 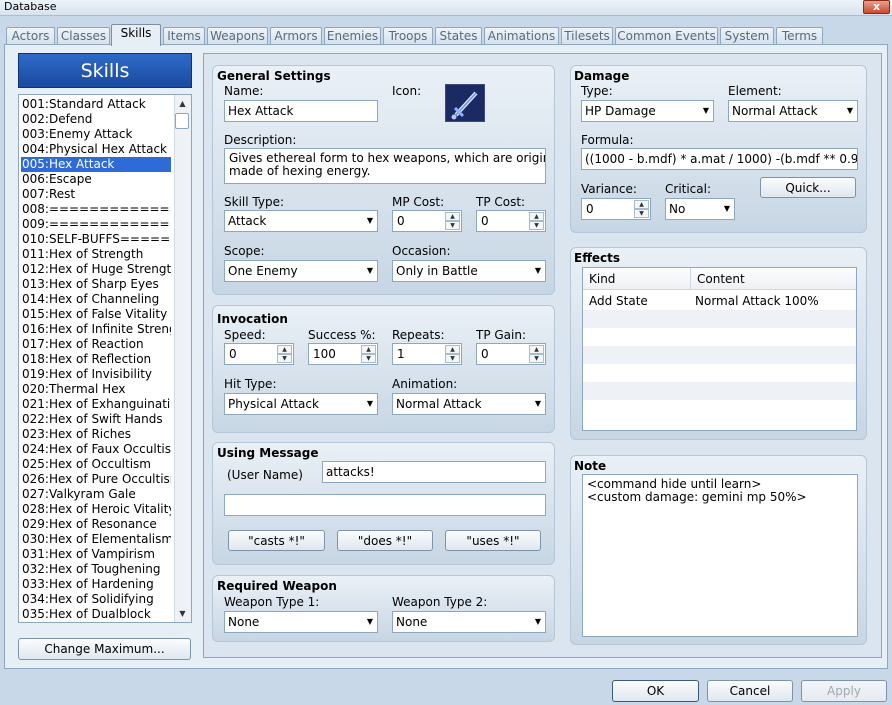 I want to click on list-item: 021:Hex of Exhanguination, so click(x=96, y=404).